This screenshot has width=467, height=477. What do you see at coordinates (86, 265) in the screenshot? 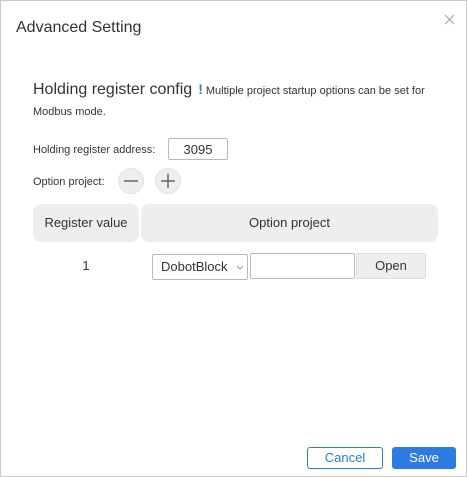
I see `register-value-cell: 1` at bounding box center [86, 265].